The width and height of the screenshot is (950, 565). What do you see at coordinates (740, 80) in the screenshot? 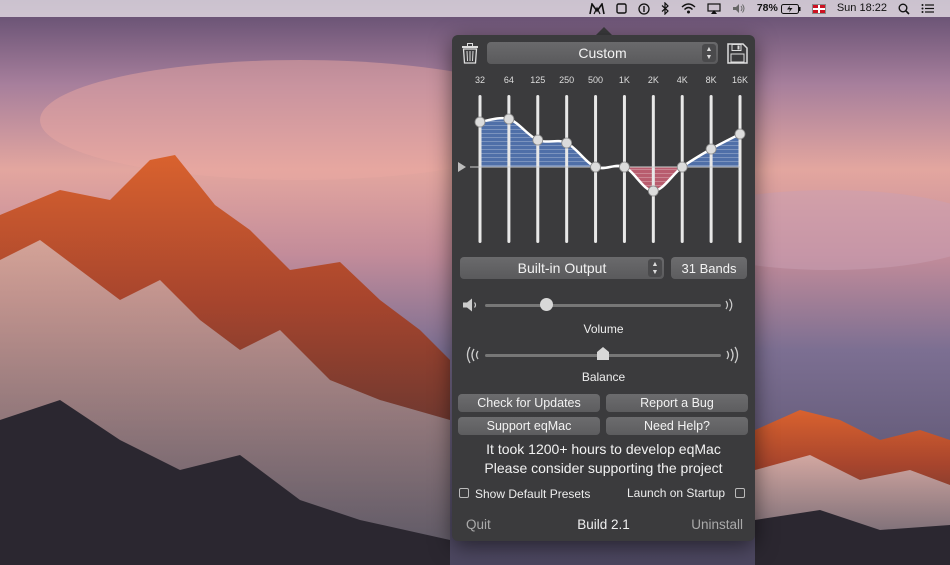
I see `eq-band-label-16k: 16K` at bounding box center [740, 80].